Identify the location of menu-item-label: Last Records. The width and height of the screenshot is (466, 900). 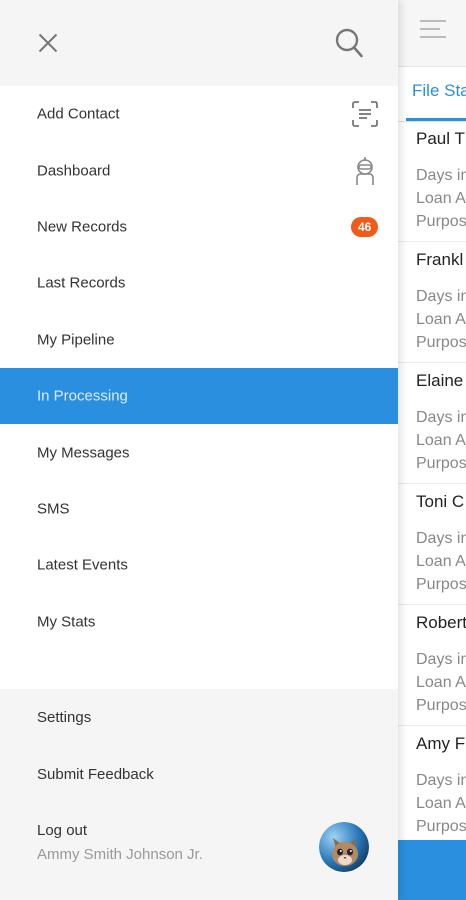
(81, 283).